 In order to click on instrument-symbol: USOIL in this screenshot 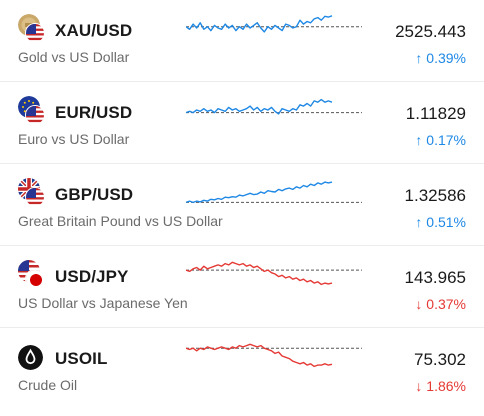, I will do `click(81, 358)`.